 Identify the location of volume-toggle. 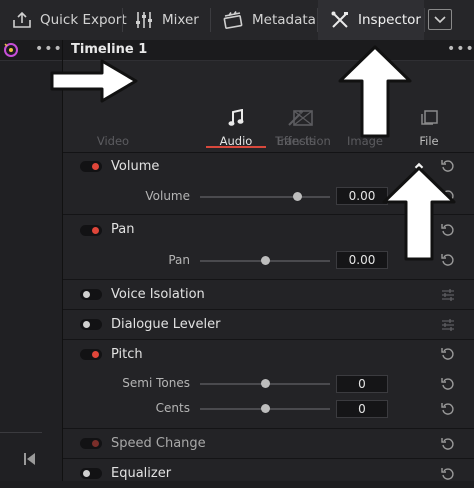
(91, 166).